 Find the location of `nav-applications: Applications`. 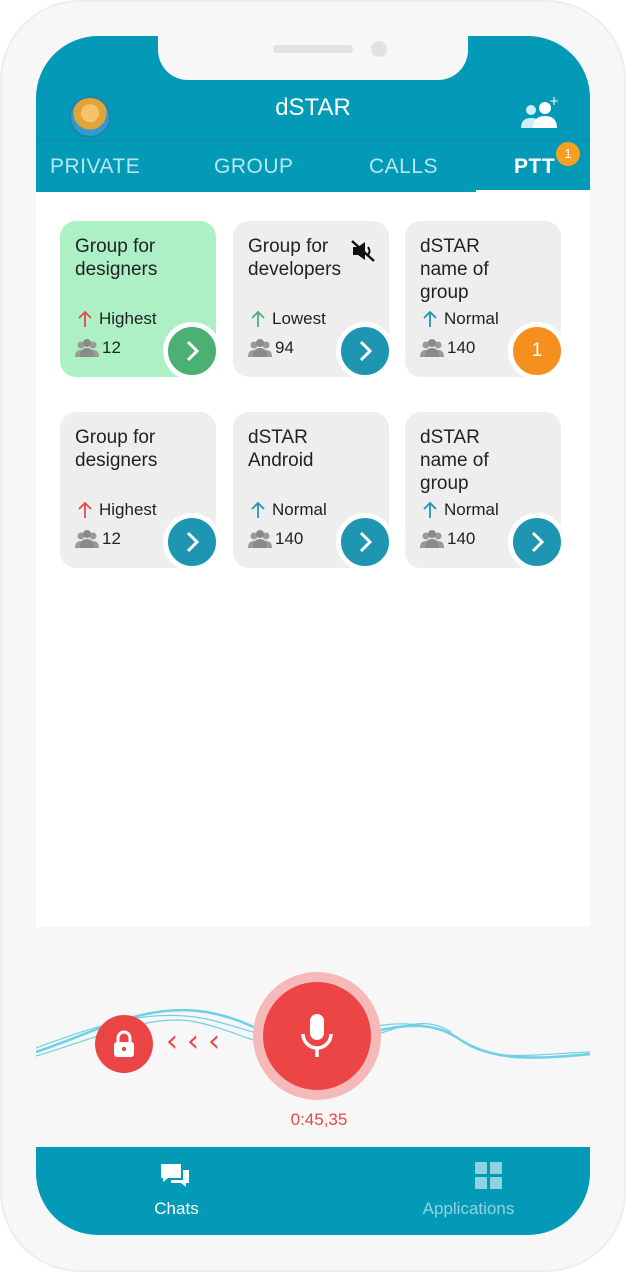

nav-applications: Applications is located at coordinates (451, 1191).